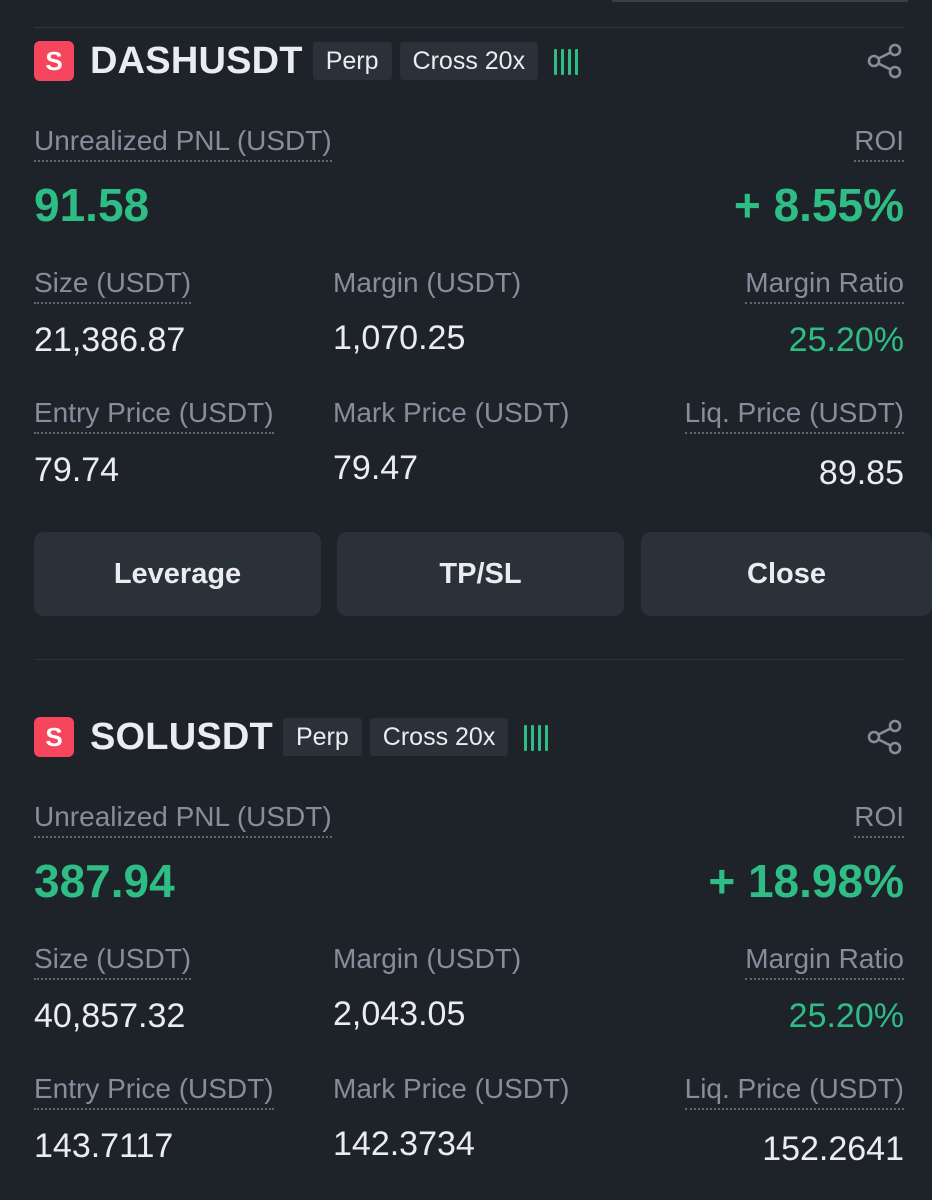 The height and width of the screenshot is (1200, 932). What do you see at coordinates (110, 340) in the screenshot?
I see `size-value: 21,386.87` at bounding box center [110, 340].